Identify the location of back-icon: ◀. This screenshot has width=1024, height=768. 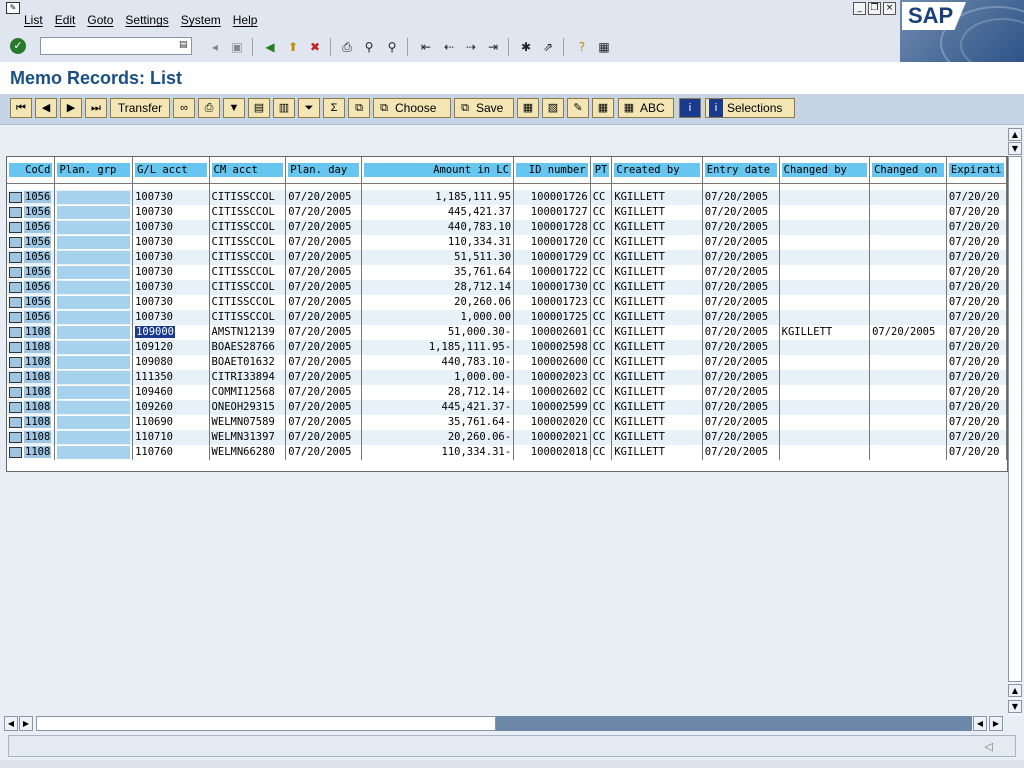
(270, 47).